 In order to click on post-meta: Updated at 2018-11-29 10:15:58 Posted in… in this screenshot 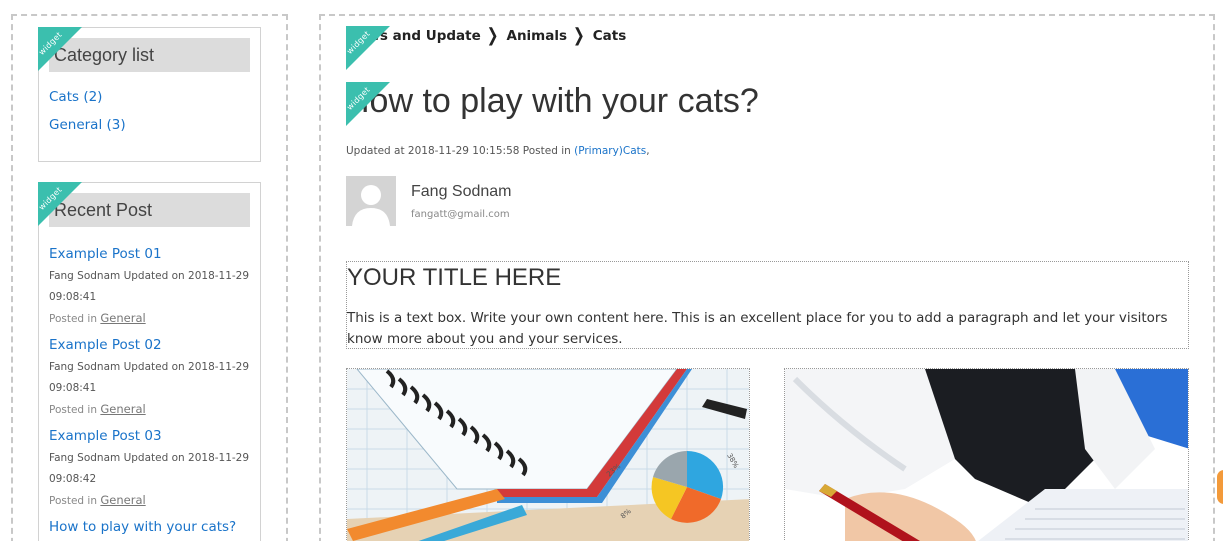, I will do `click(498, 151)`.